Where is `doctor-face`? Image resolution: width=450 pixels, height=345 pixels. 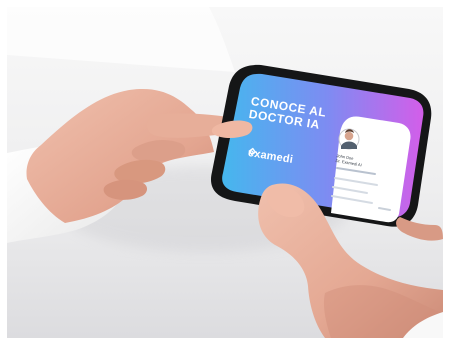 doctor-face is located at coordinates (349, 136).